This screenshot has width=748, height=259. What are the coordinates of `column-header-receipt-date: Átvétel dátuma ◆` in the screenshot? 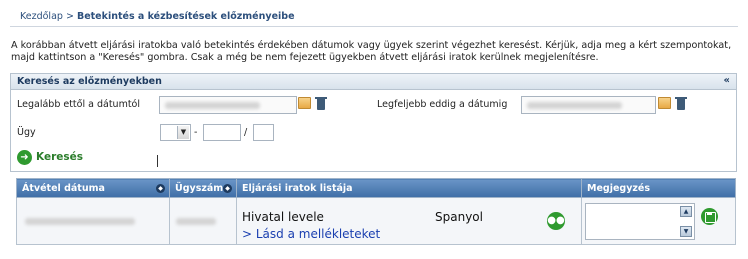 It's located at (93, 188).